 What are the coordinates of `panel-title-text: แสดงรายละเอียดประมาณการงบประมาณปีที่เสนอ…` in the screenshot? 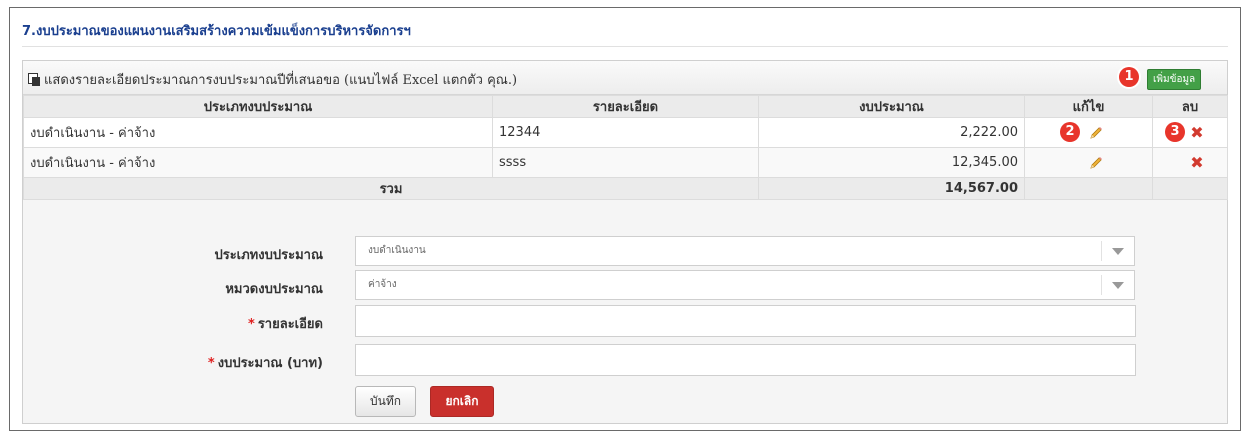 It's located at (281, 80).